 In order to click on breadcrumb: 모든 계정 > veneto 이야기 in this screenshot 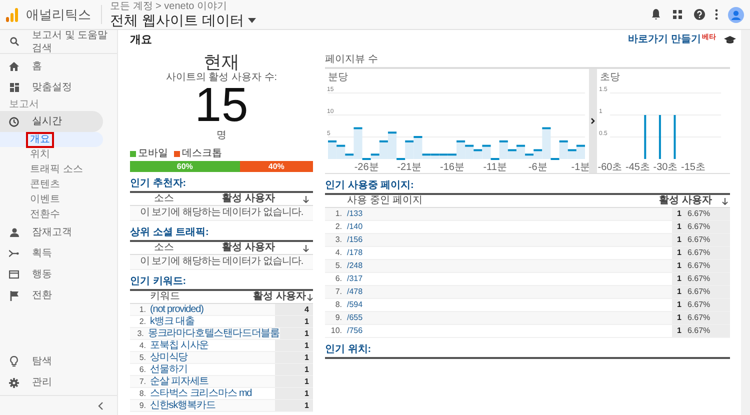, I will do `click(183, 6)`.